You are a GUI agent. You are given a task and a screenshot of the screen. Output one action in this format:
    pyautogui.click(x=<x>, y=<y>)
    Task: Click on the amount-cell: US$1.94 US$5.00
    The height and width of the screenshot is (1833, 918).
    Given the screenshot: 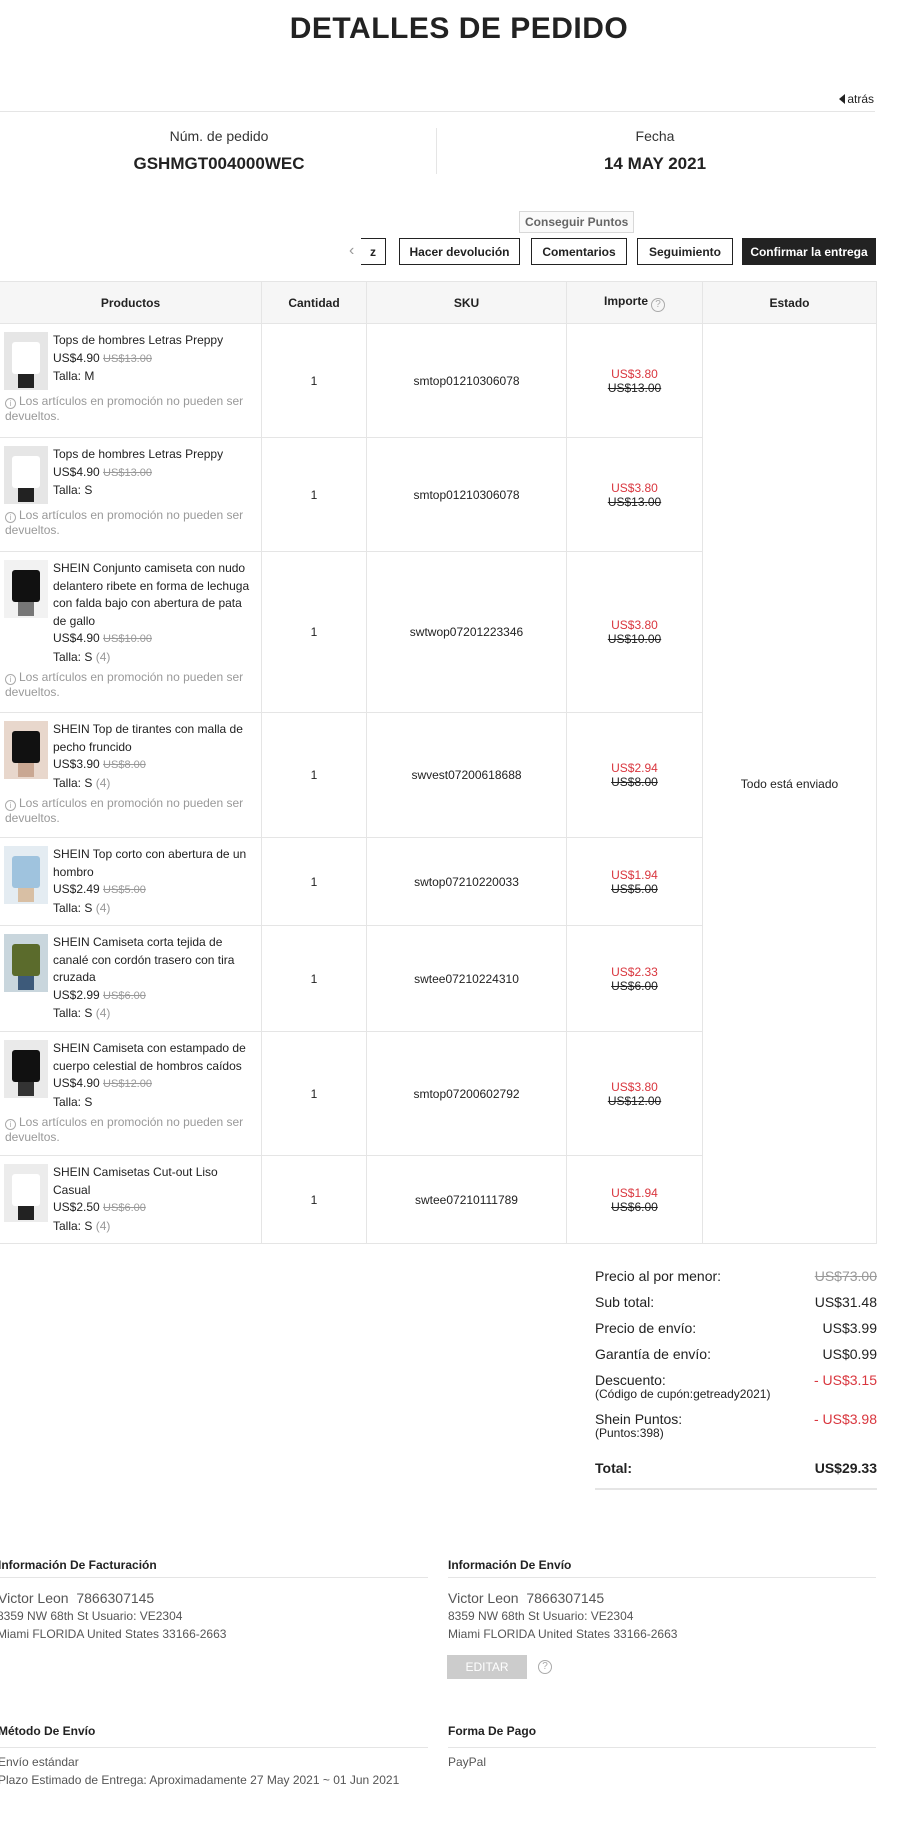 What is the action you would take?
    pyautogui.click(x=634, y=881)
    